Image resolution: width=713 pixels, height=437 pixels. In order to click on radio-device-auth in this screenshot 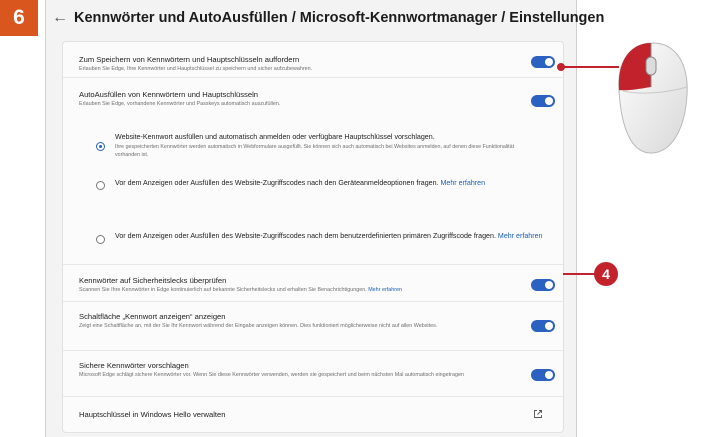, I will do `click(100, 185)`.